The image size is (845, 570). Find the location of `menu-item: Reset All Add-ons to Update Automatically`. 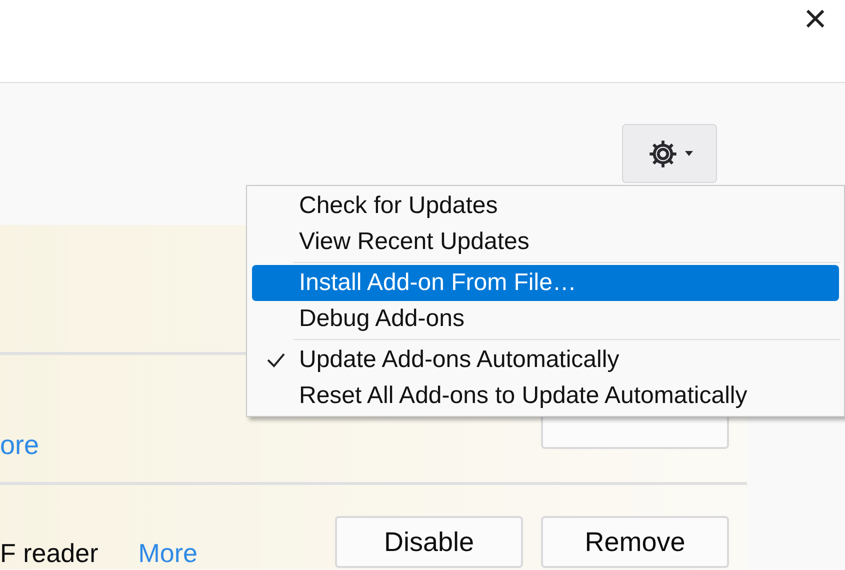

menu-item: Reset All Add-ons to Update Automatically is located at coordinates (545, 396).